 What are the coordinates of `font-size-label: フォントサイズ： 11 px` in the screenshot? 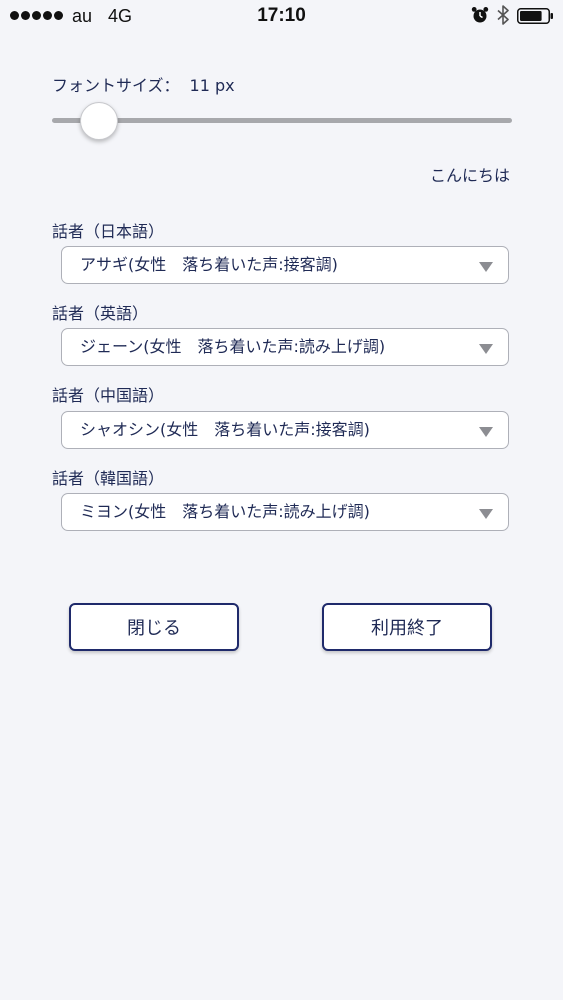 It's located at (143, 84).